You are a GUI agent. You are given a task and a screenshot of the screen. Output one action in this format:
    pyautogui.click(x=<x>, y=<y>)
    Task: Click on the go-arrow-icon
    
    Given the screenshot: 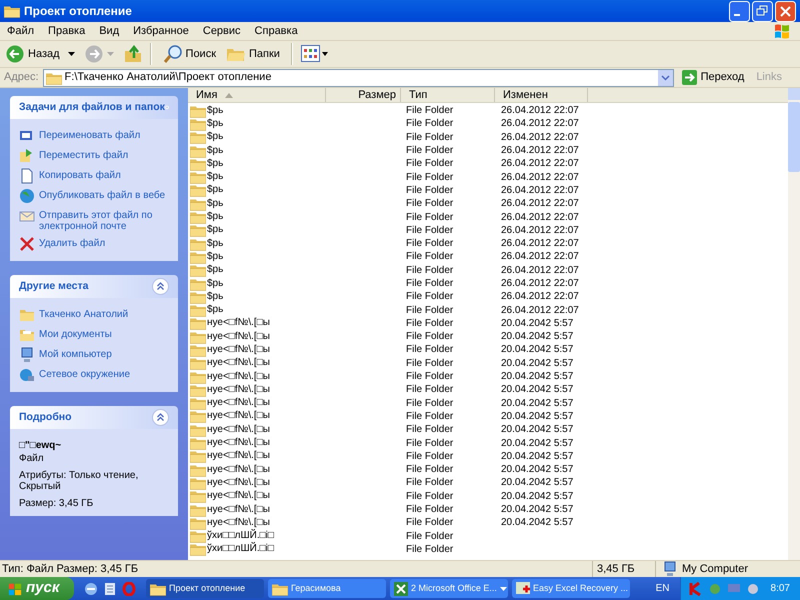 What is the action you would take?
    pyautogui.click(x=689, y=77)
    